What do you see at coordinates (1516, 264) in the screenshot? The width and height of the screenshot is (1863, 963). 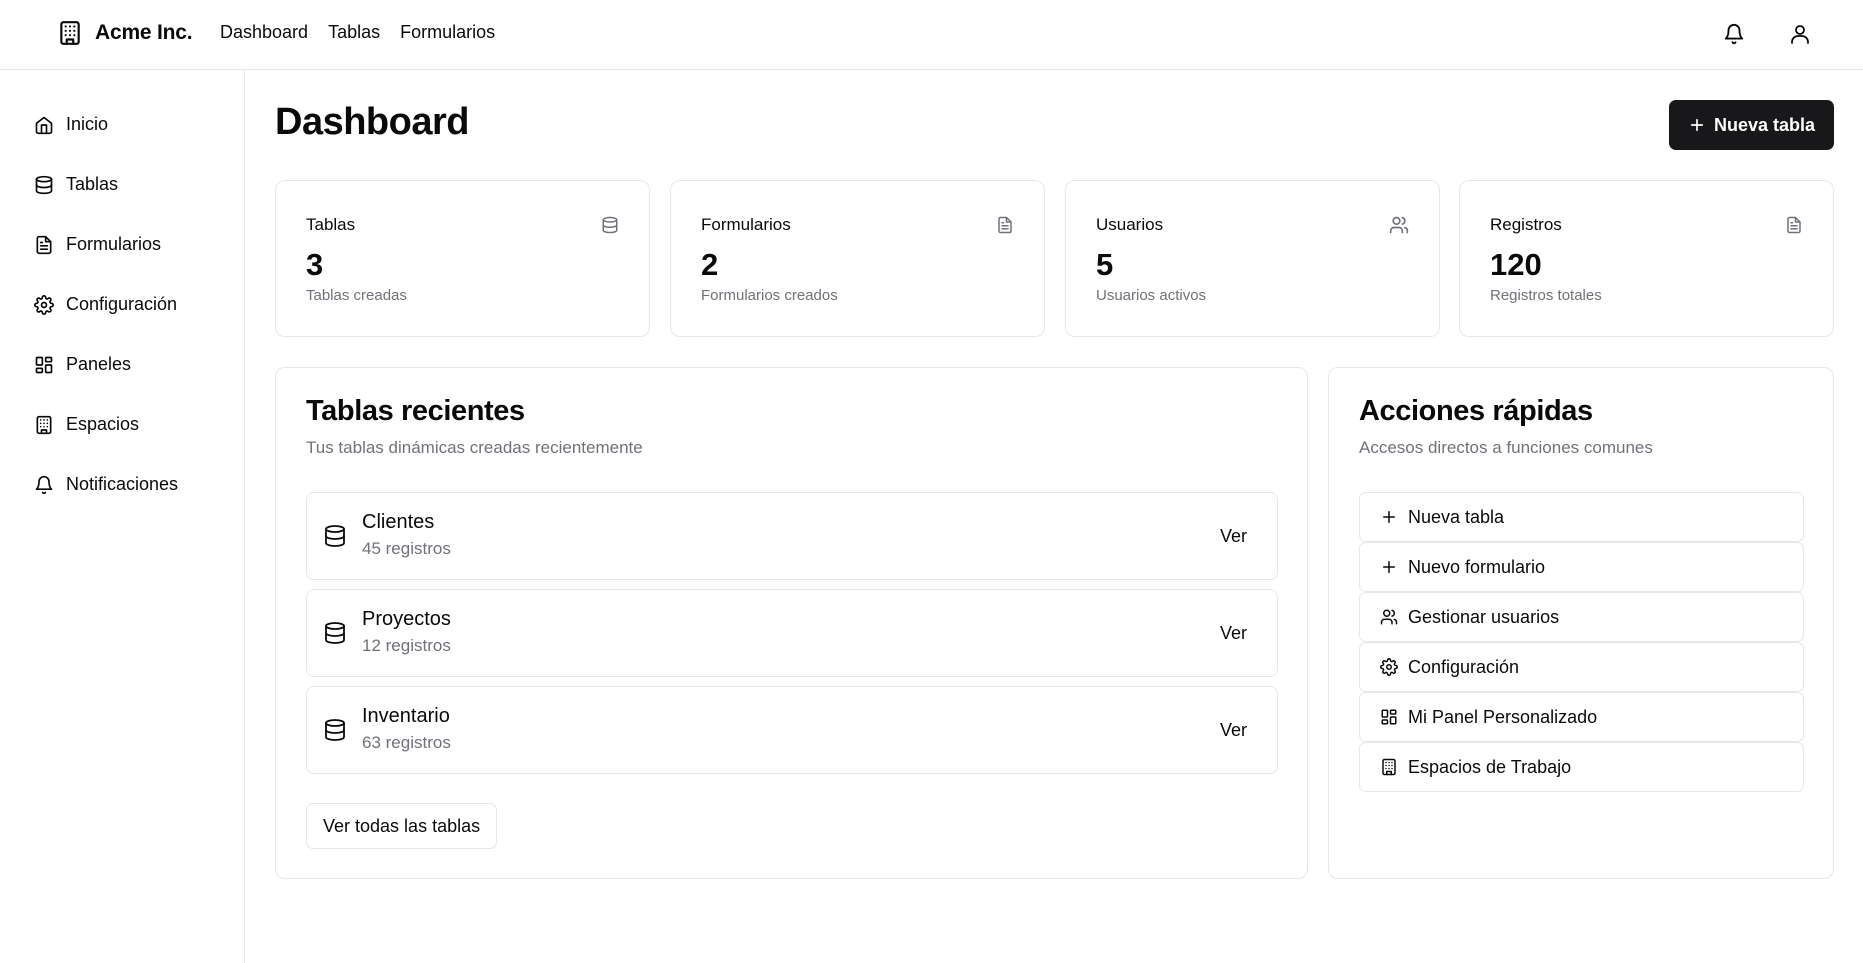 I see `stat-value: 120` at bounding box center [1516, 264].